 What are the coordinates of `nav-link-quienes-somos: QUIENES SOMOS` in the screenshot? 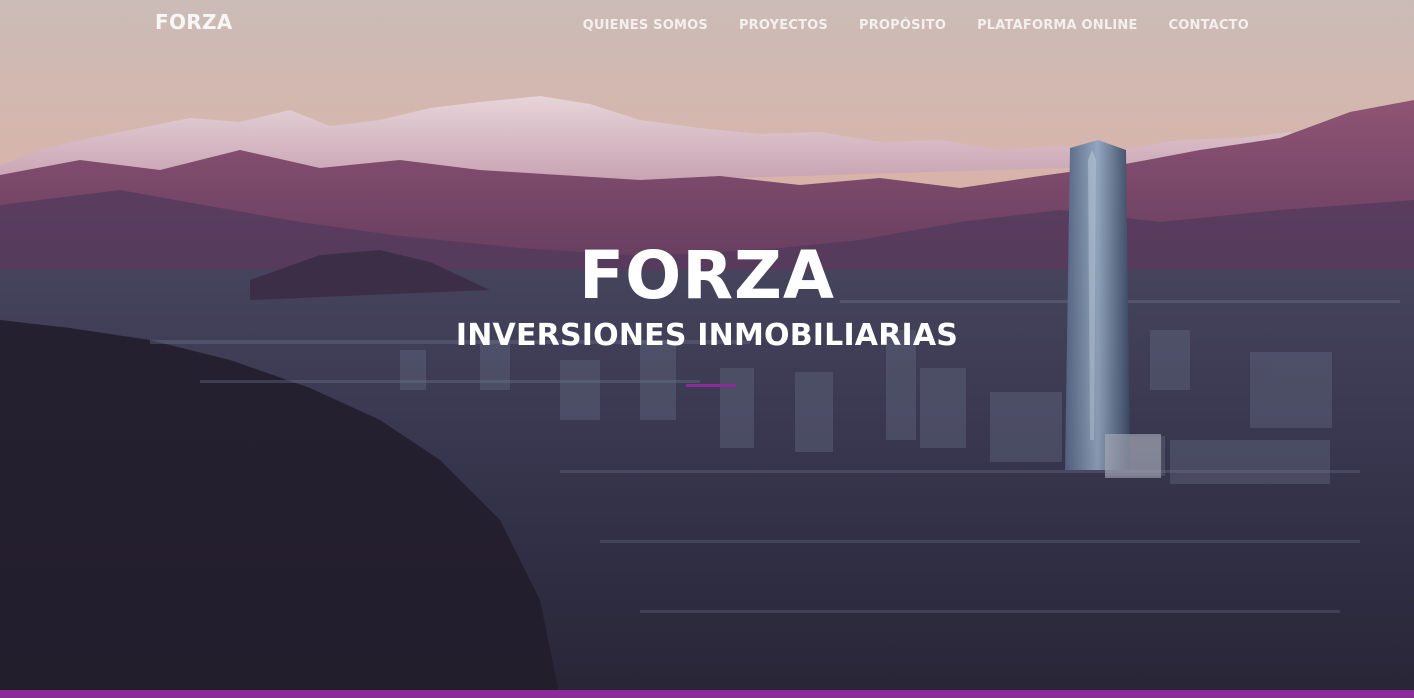 It's located at (645, 25).